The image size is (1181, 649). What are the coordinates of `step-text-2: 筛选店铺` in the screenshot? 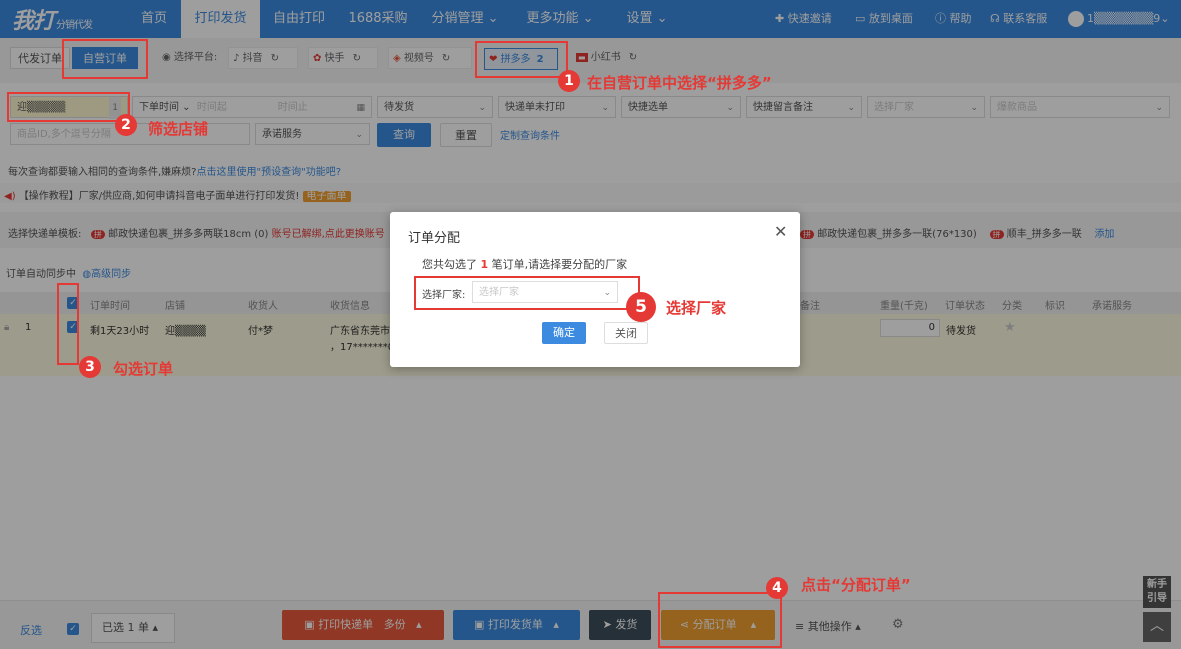 It's located at (178, 129).